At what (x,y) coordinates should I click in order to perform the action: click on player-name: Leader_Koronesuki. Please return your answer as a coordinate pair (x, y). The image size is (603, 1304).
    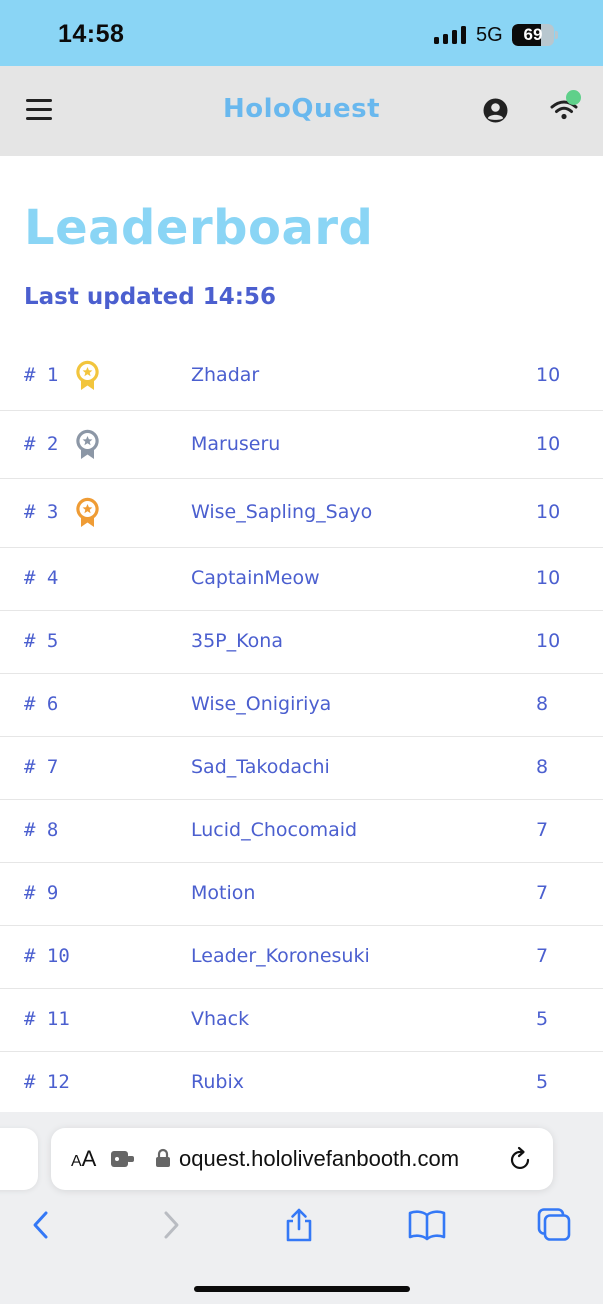
    Looking at the image, I should click on (280, 955).